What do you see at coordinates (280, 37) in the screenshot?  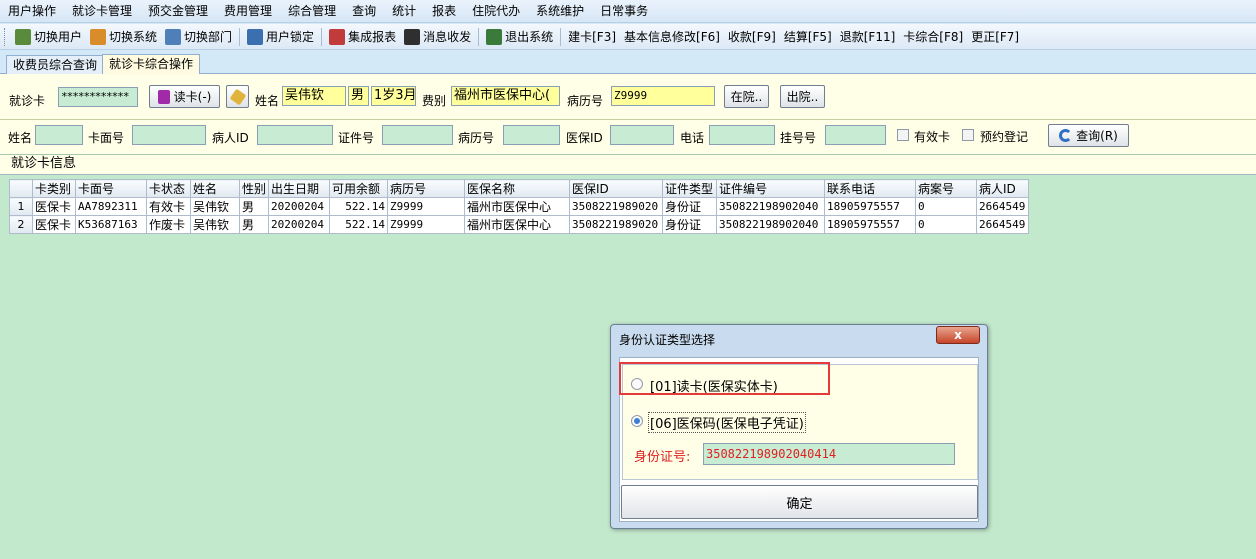 I see `toolbar-button-3: 用户锁定` at bounding box center [280, 37].